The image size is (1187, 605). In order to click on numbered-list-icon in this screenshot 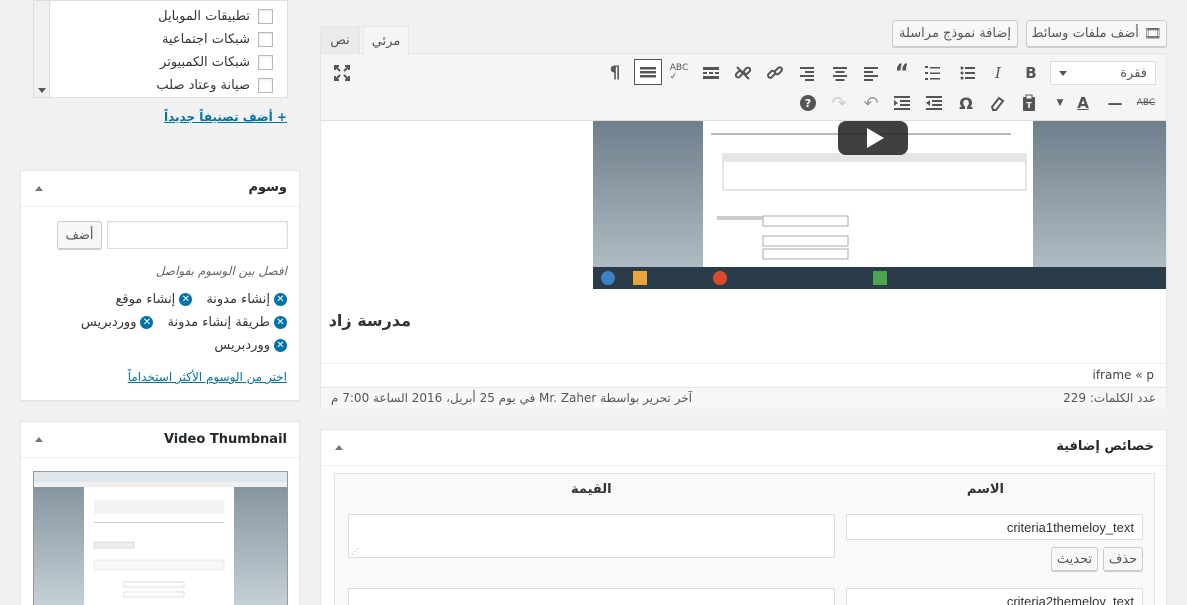, I will do `click(933, 73)`.